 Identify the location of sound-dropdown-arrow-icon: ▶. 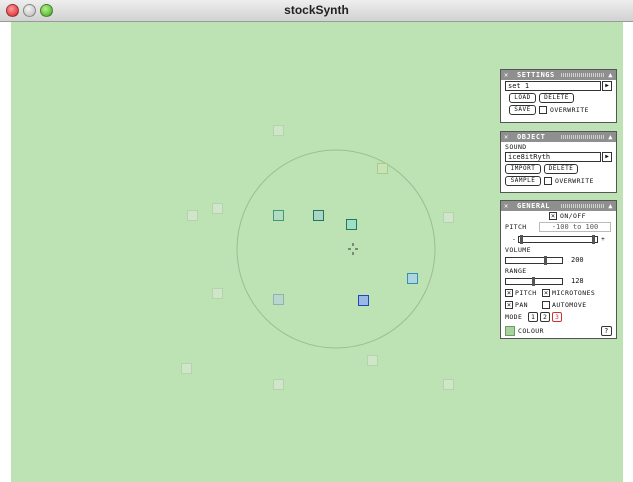
(607, 157).